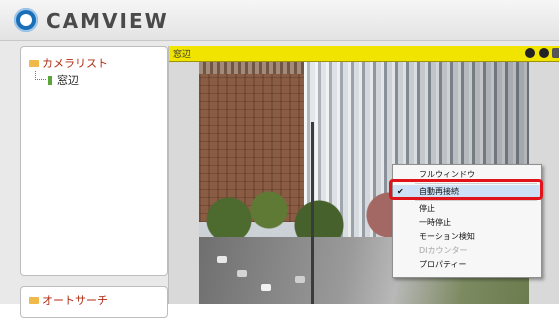 The width and height of the screenshot is (559, 318). What do you see at coordinates (26, 20) in the screenshot?
I see `camview-logo-icon` at bounding box center [26, 20].